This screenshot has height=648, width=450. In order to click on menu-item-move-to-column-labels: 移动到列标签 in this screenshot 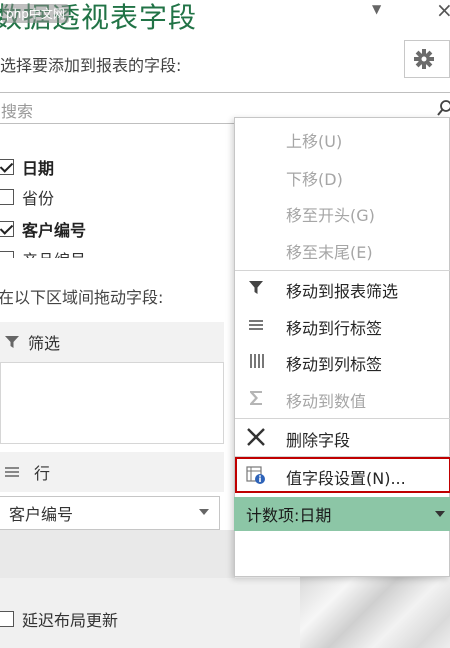, I will do `click(342, 361)`.